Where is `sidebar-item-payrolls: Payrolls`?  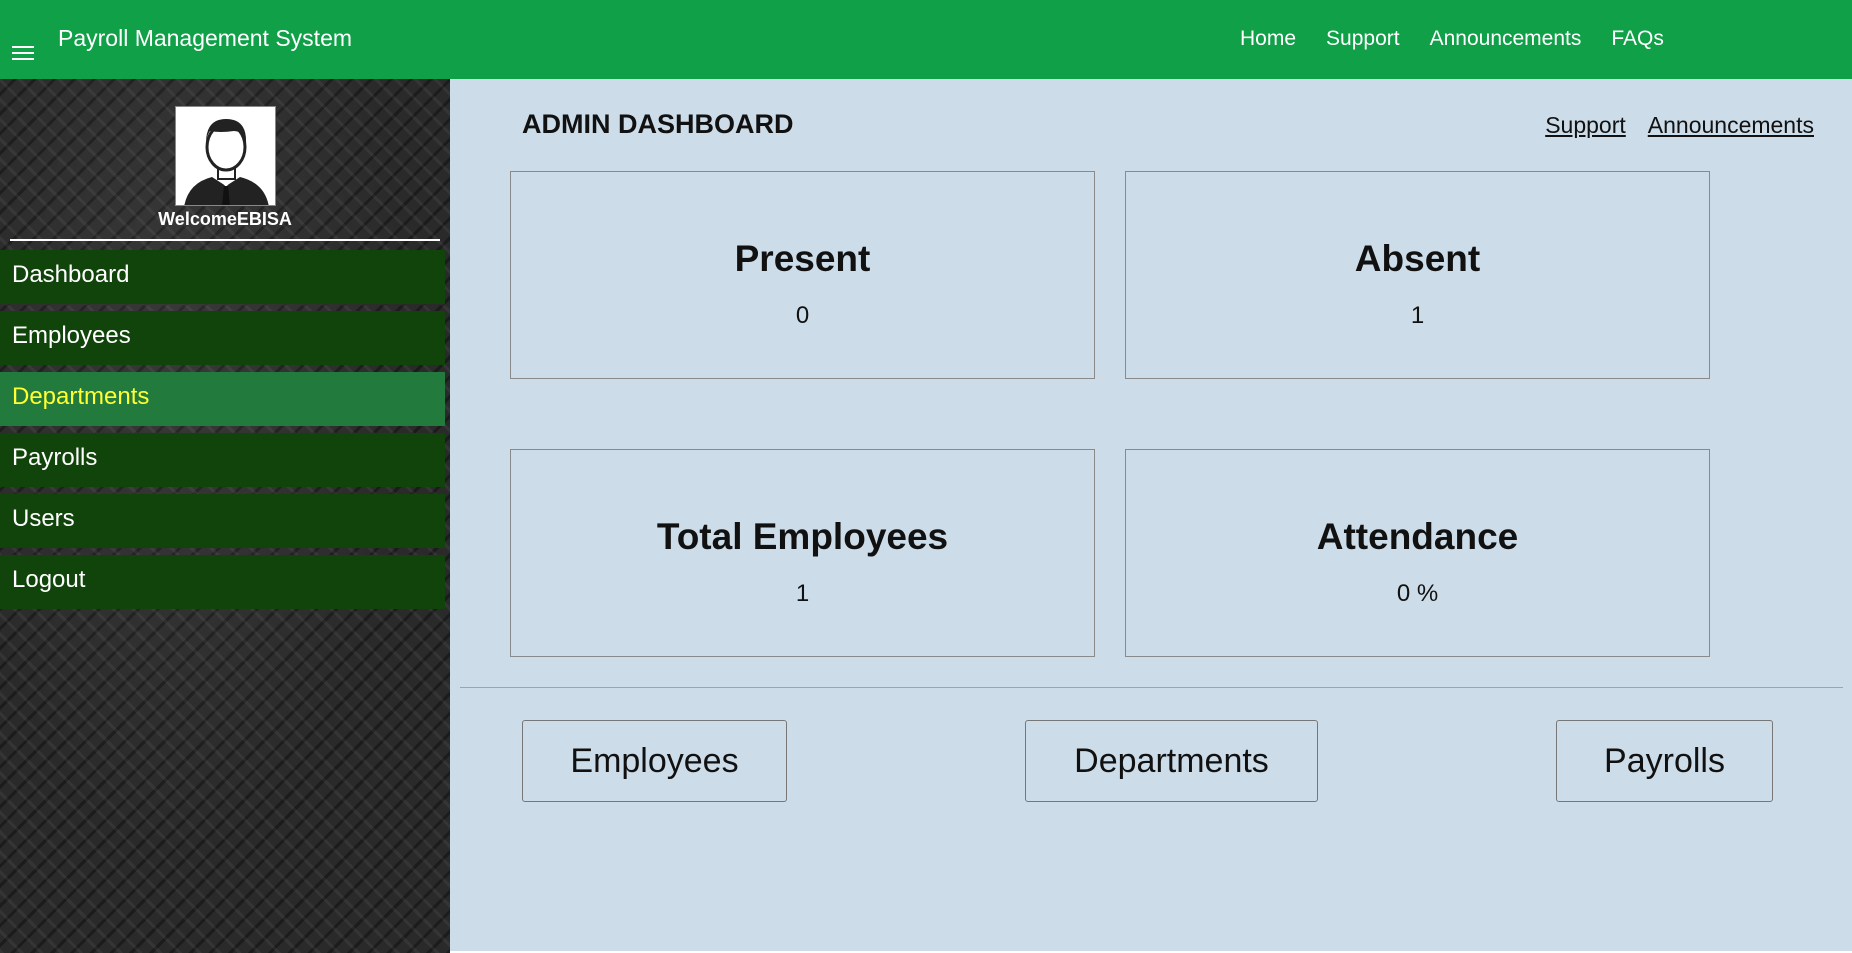 sidebar-item-payrolls: Payrolls is located at coordinates (222, 460).